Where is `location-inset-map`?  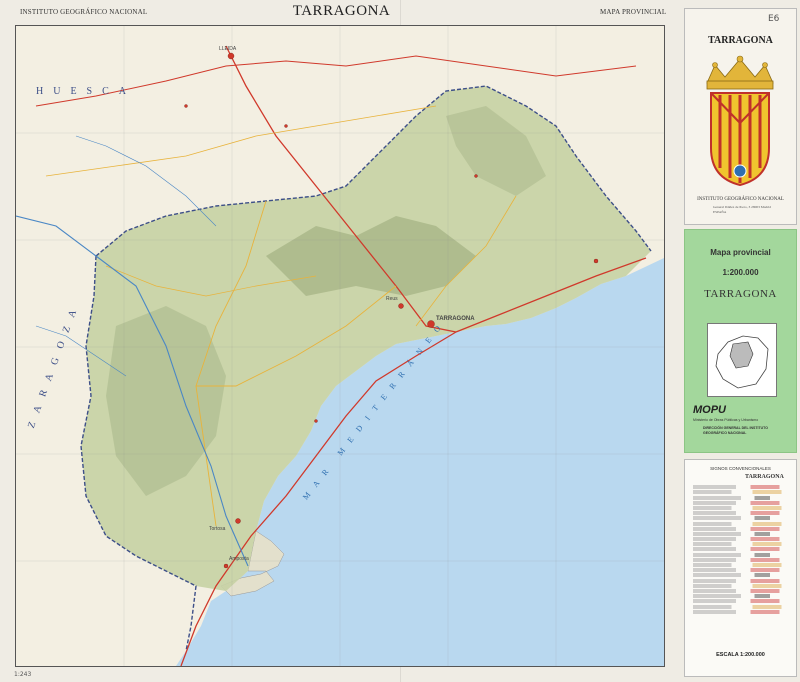 location-inset-map is located at coordinates (742, 360).